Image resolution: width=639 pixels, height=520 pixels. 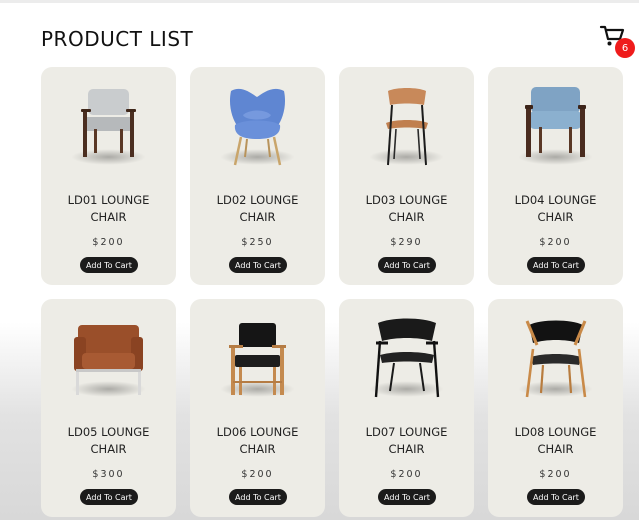 What do you see at coordinates (108, 408) in the screenshot?
I see `product-card: LD05 LOUNGE CHAIR $300 Add To Cart` at bounding box center [108, 408].